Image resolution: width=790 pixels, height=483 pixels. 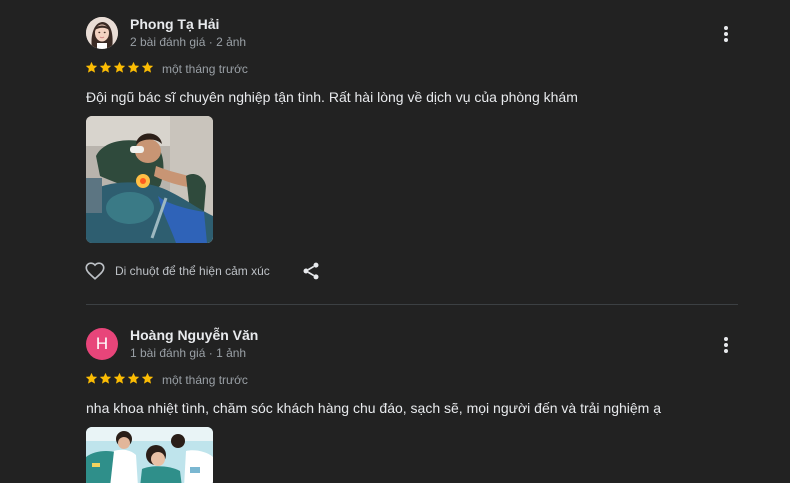 What do you see at coordinates (412, 304) in the screenshot?
I see `review-divider` at bounding box center [412, 304].